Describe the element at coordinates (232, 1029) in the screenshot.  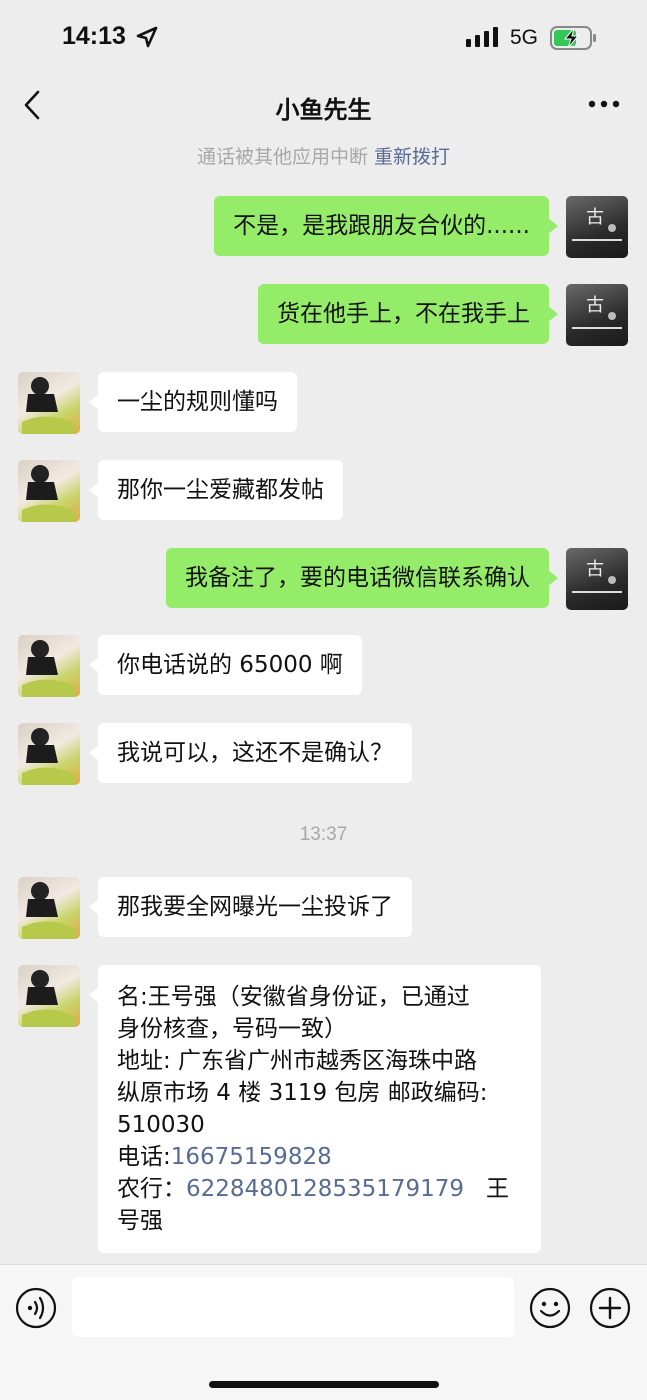
I see `name-line-2: 身份核查，号码一致）` at that location.